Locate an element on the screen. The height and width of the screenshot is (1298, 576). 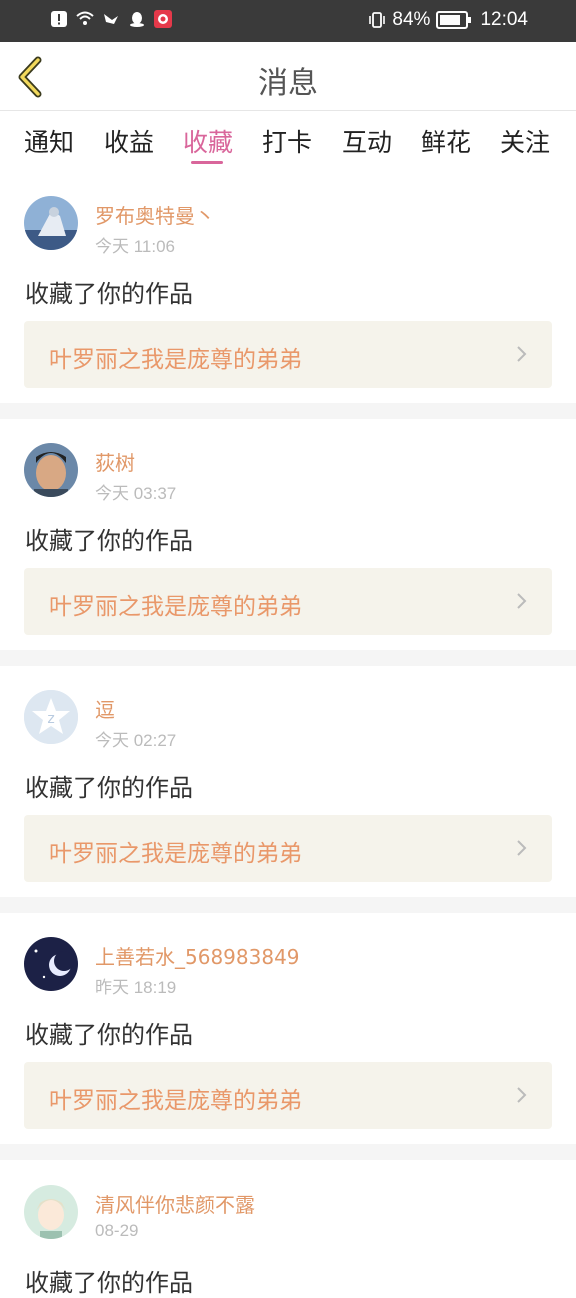
list-item: 清风伴你悲颜不露 08-29 收藏了你的作品 is located at coordinates (288, 1228).